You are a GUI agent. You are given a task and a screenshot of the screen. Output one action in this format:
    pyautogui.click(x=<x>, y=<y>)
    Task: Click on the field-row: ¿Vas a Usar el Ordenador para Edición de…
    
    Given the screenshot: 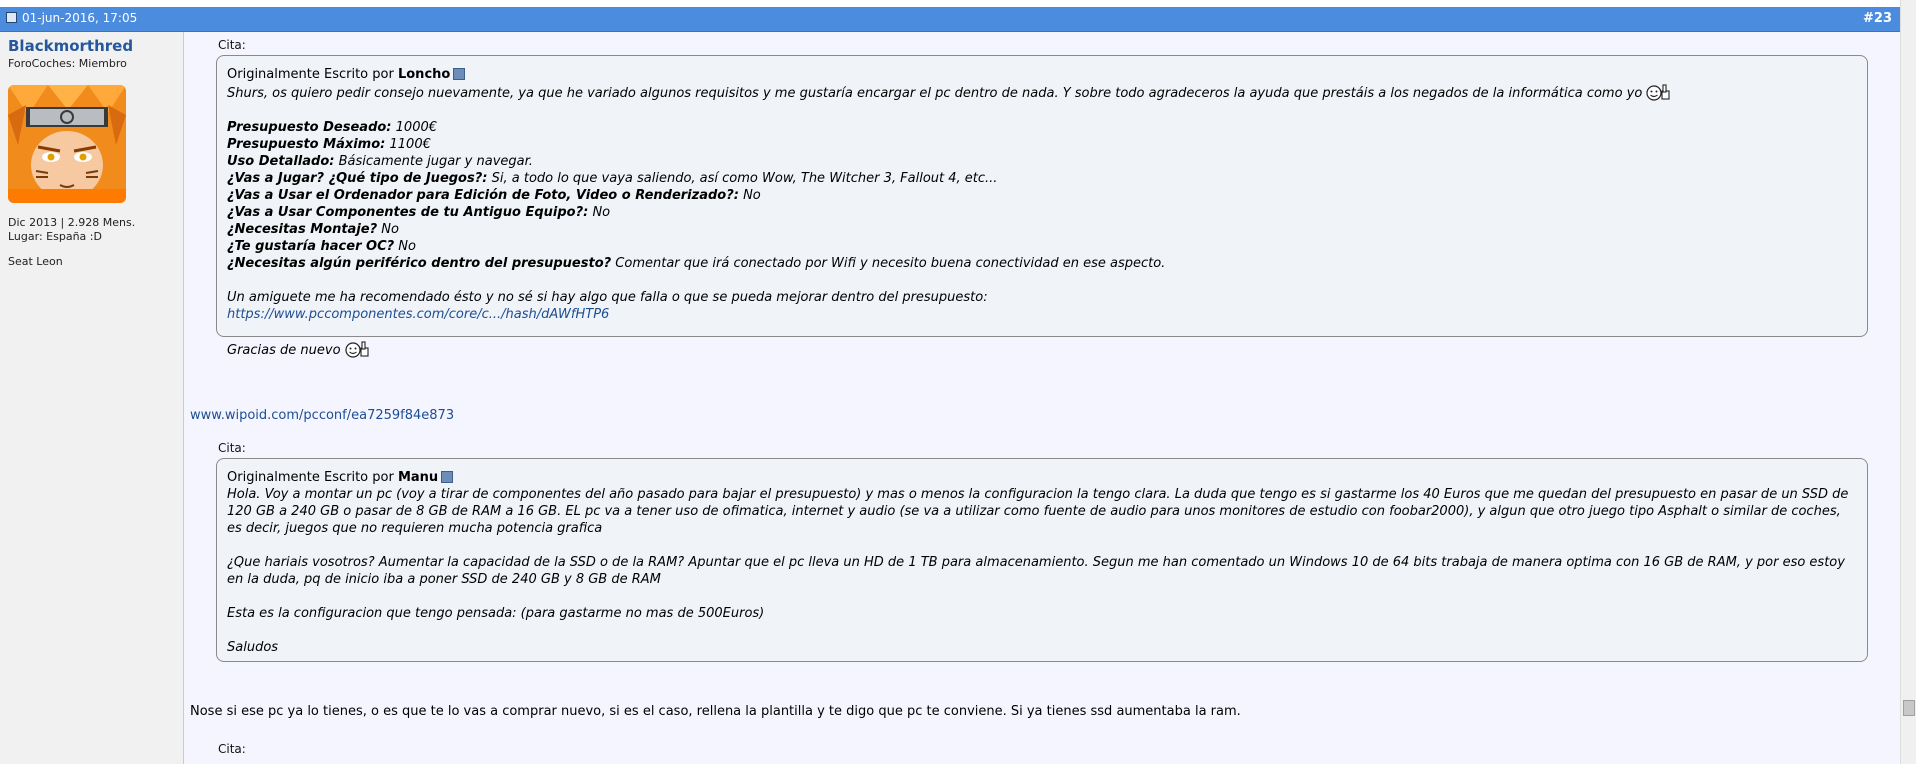 What is the action you would take?
    pyautogui.click(x=494, y=195)
    